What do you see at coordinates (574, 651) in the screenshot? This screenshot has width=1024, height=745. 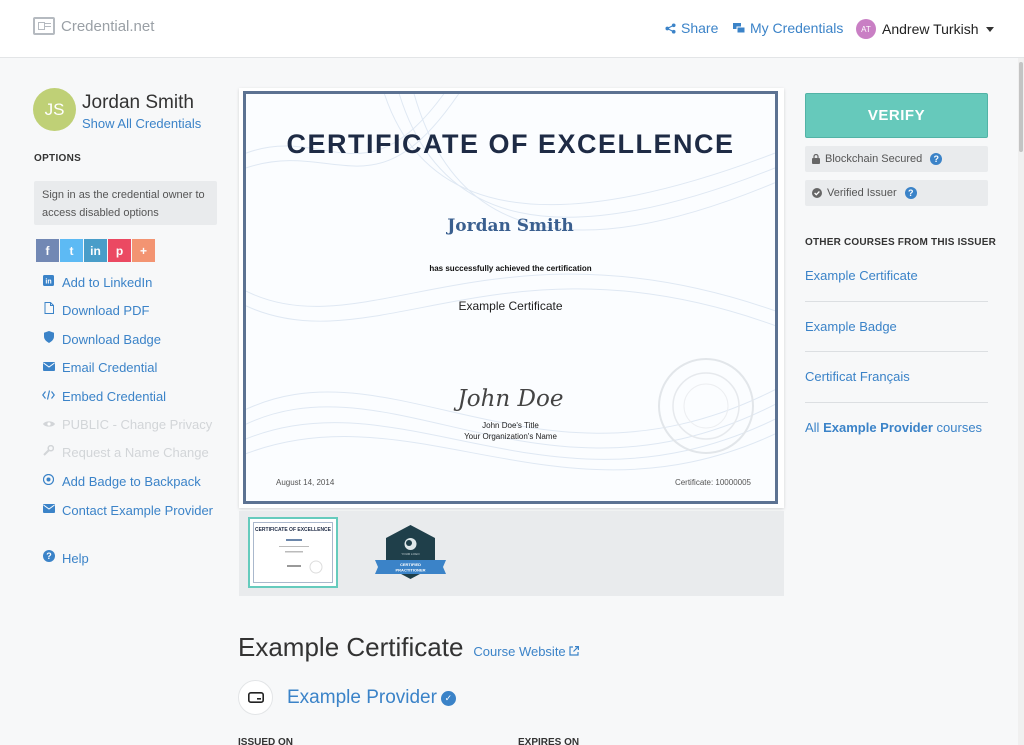 I see `external-link-icon` at bounding box center [574, 651].